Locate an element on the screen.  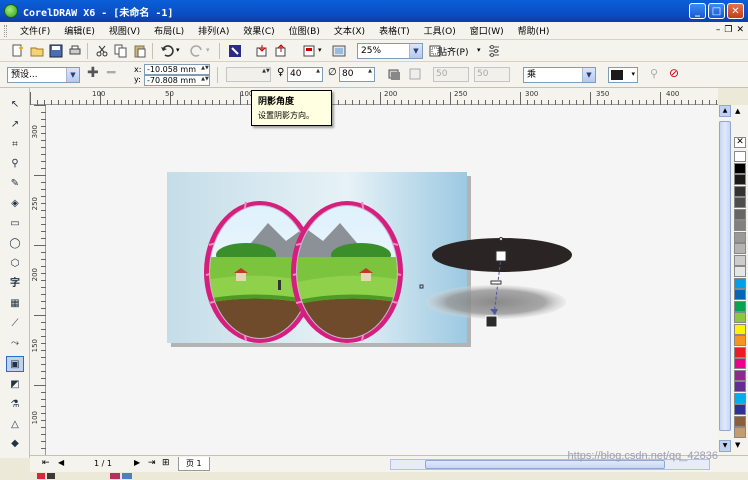
transparency-operation-combo: 乘 ▼ is located at coordinates (559, 75).